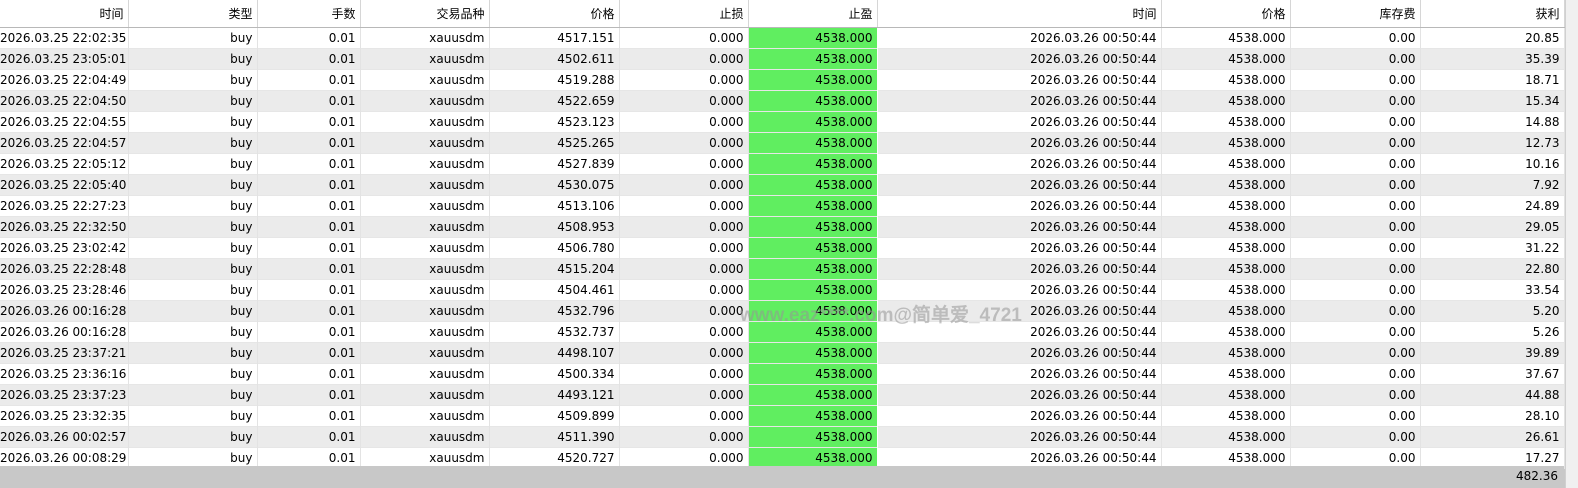 Image resolution: width=1578 pixels, height=488 pixels. Describe the element at coordinates (64, 14) in the screenshot. I see `column-header-open-time: 时间` at that location.